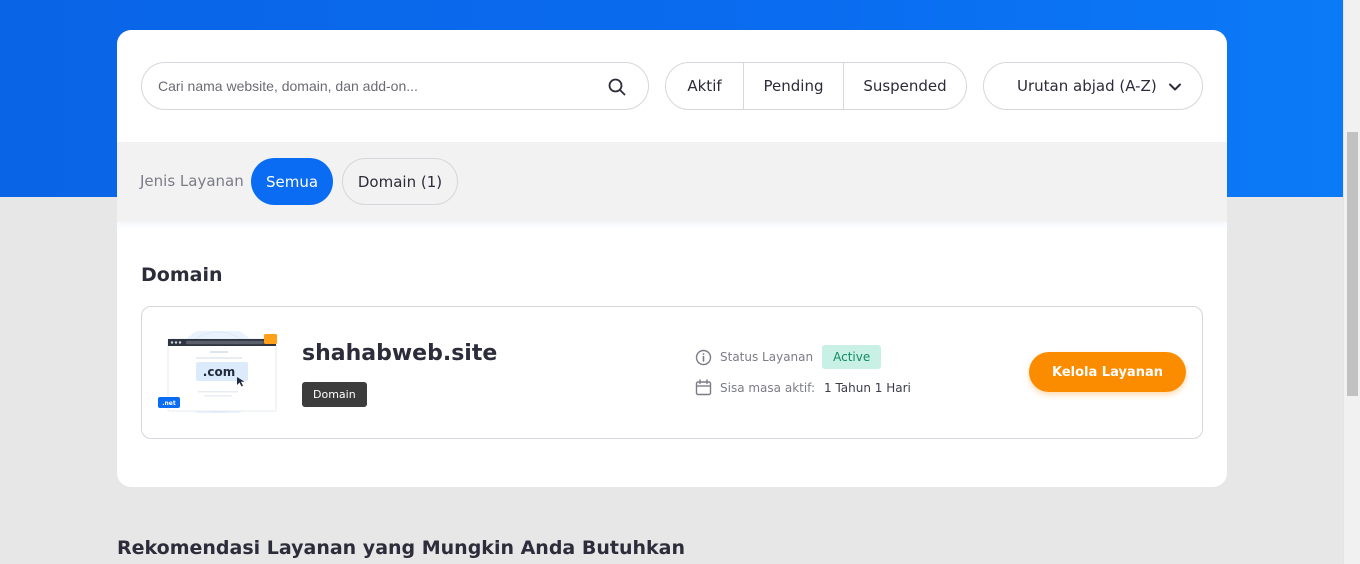 The image size is (1360, 564). Describe the element at coordinates (768, 387) in the screenshot. I see `remaining-label: Sisa masa aktif:` at that location.